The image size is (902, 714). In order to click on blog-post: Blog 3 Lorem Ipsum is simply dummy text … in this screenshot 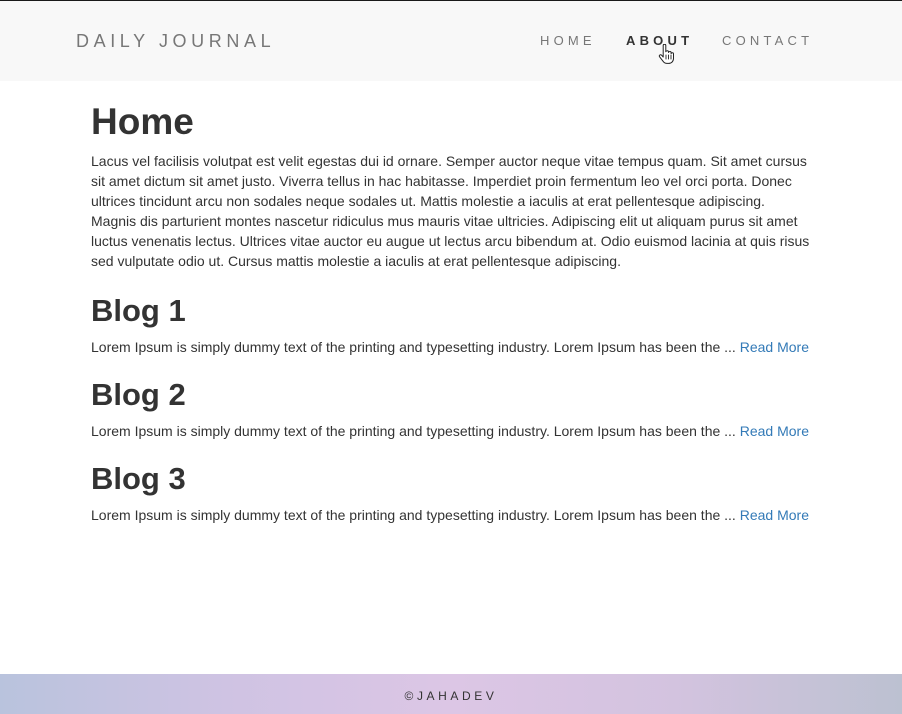, I will do `click(451, 492)`.